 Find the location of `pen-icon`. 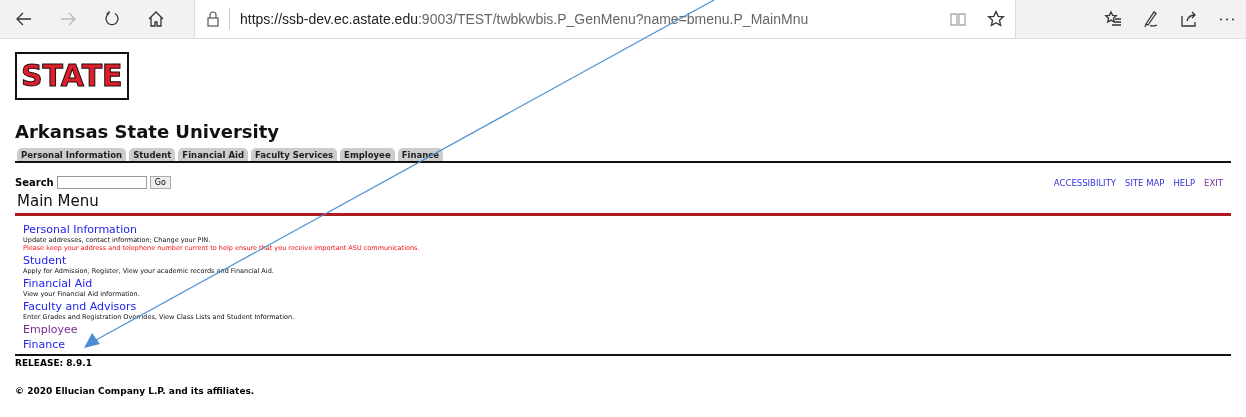

pen-icon is located at coordinates (1151, 19).